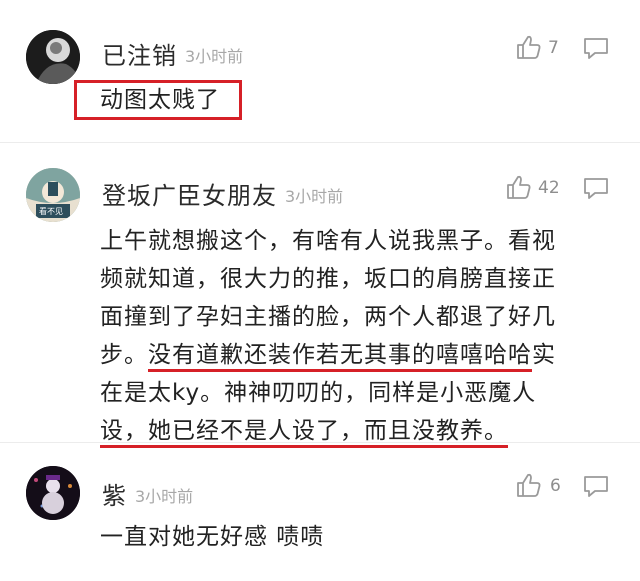  I want to click on username: 紫 3小时前, so click(147, 493).